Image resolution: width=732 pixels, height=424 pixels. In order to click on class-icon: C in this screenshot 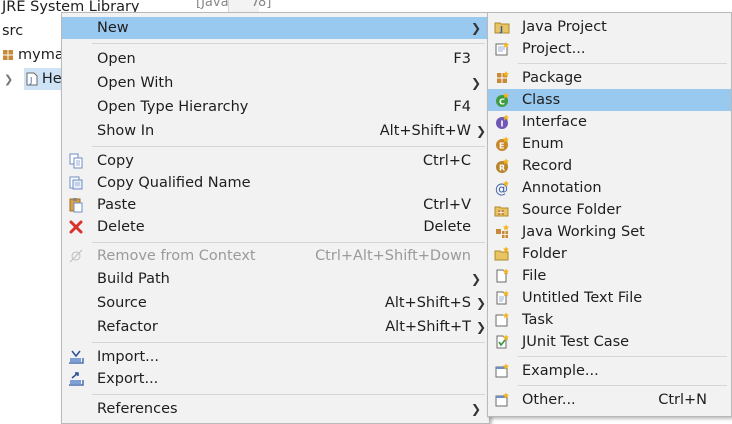, I will do `click(502, 100)`.